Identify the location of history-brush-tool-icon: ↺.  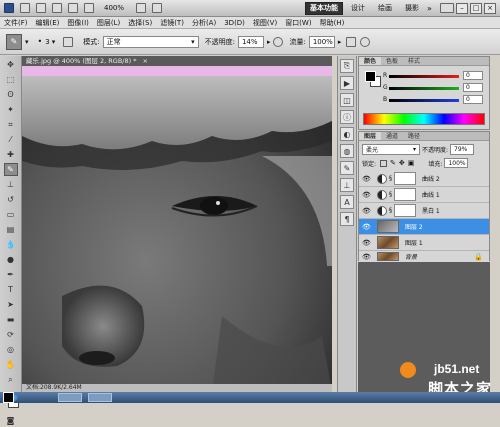
(11, 199).